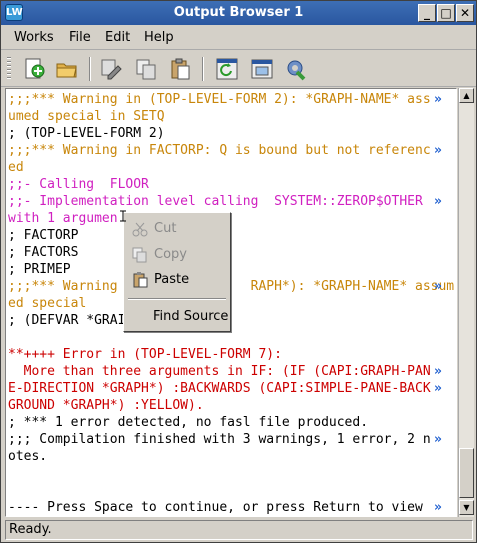 This screenshot has width=477, height=543. What do you see at coordinates (102, 516) in the screenshot?
I see `output-line: errors and warnings ----` at bounding box center [102, 516].